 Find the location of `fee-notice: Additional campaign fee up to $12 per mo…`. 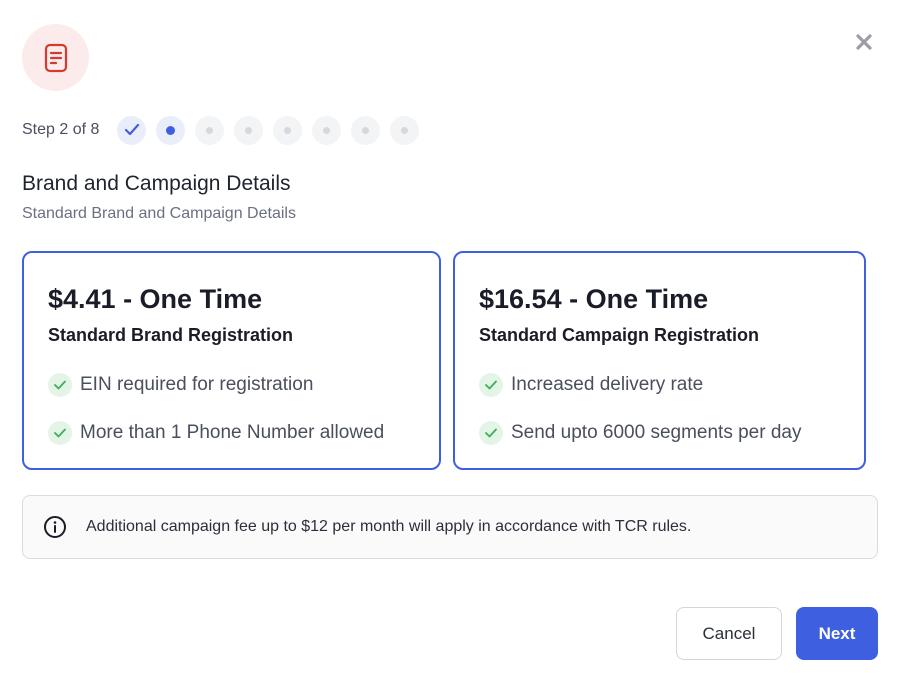

fee-notice: Additional campaign fee up to $12 per mo… is located at coordinates (450, 527).